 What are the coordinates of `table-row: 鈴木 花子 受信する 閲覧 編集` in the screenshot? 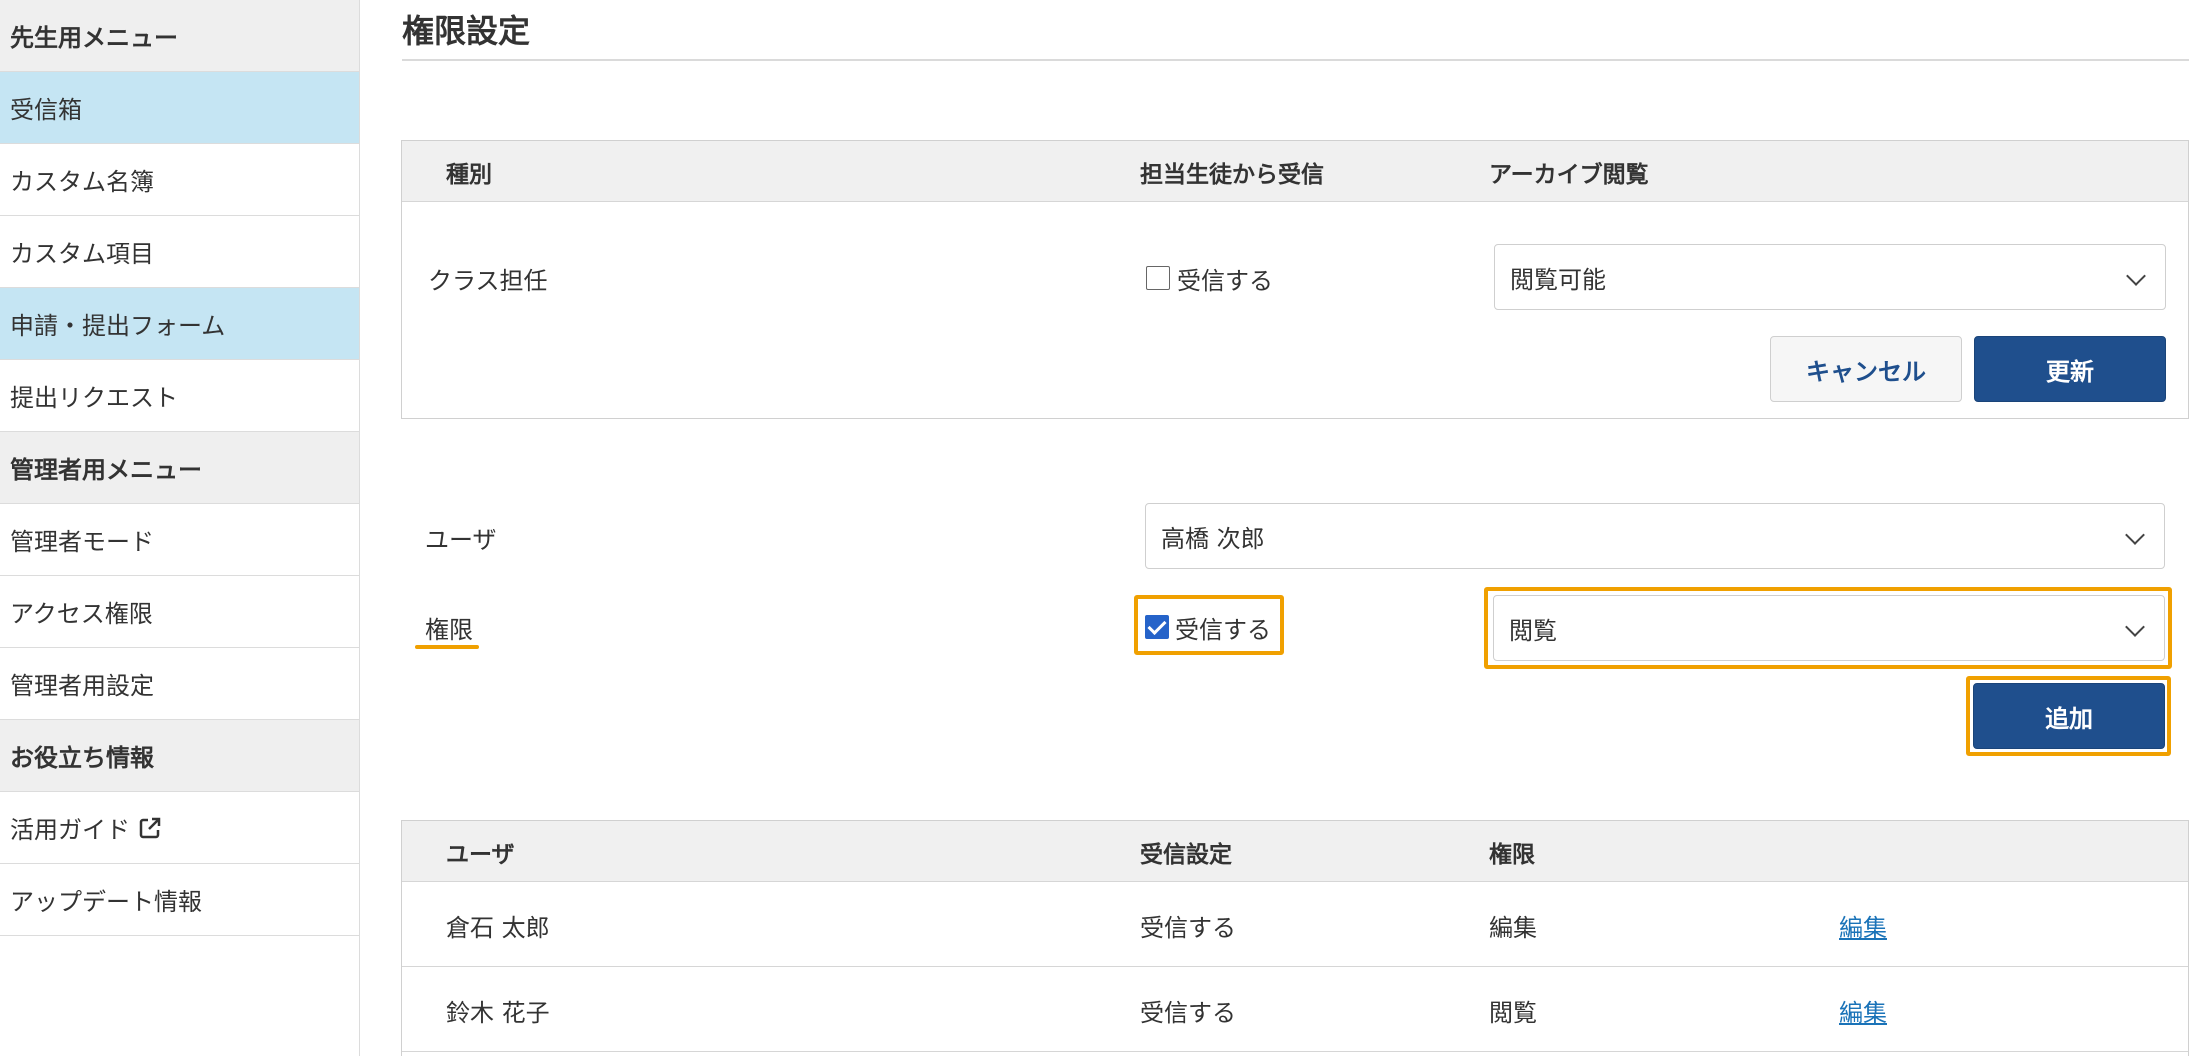 It's located at (1295, 1009).